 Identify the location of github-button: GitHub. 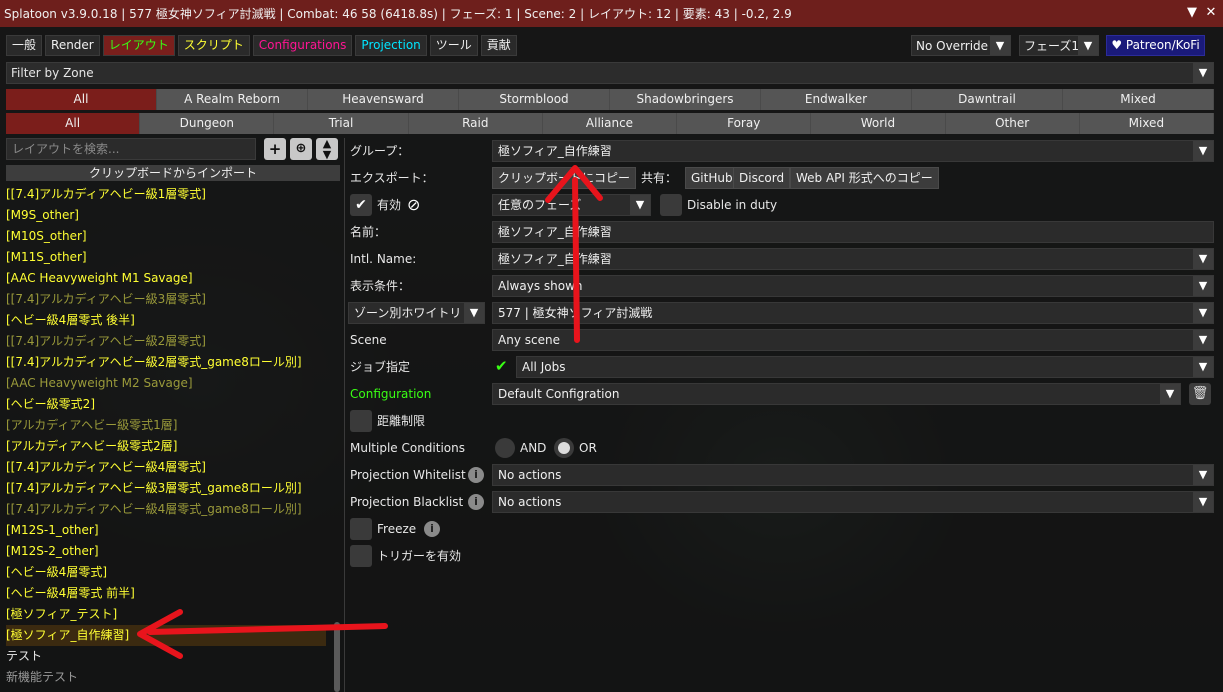
(712, 178).